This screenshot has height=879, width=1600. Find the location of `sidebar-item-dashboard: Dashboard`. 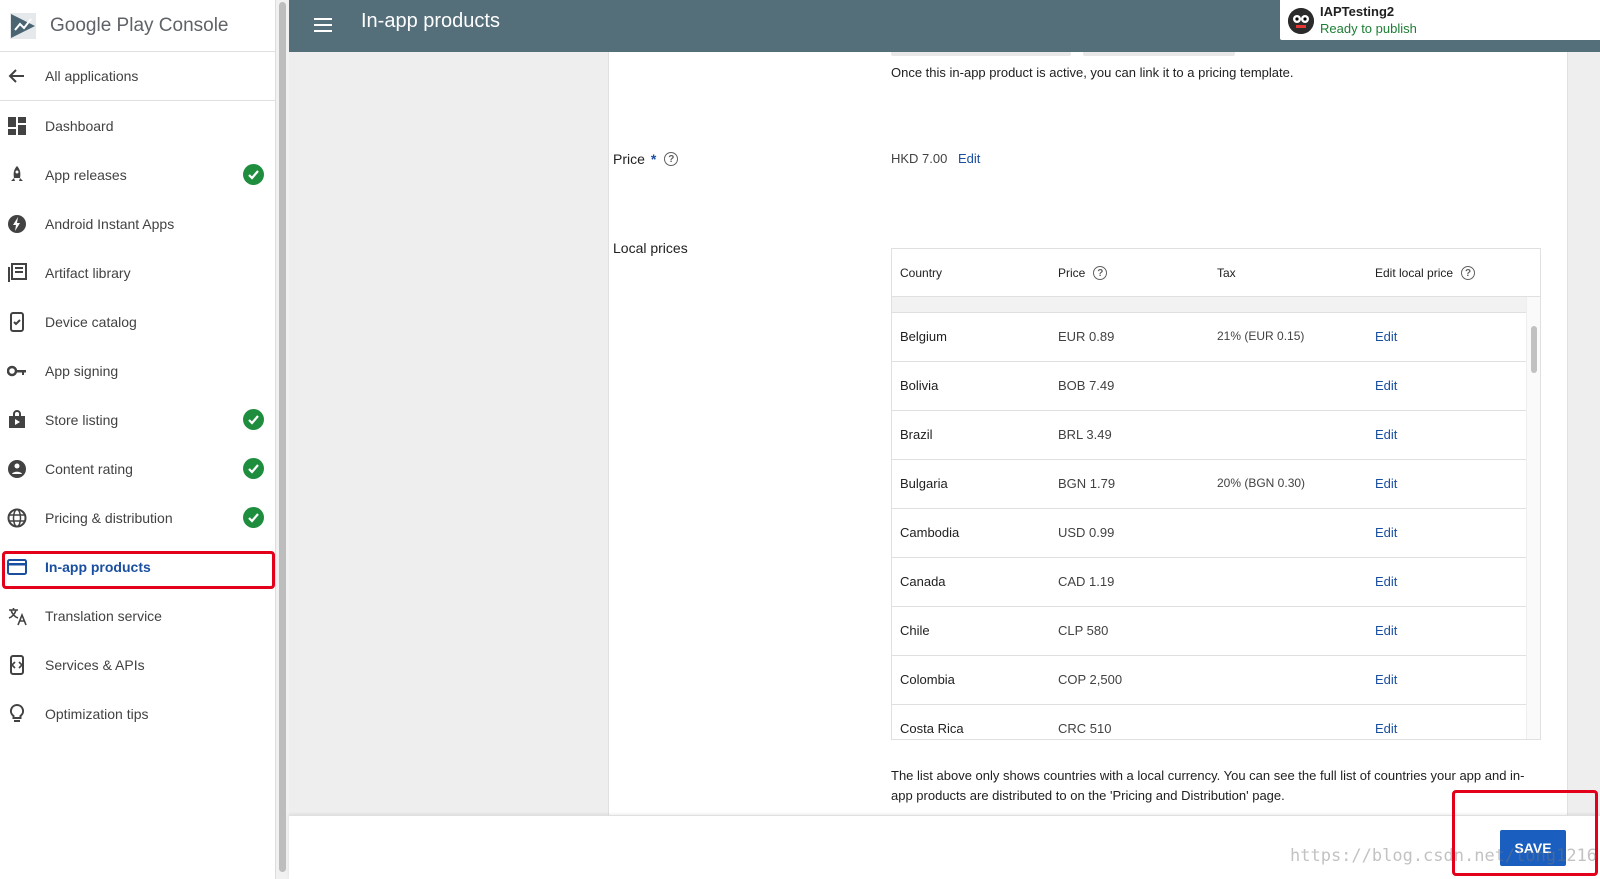

sidebar-item-dashboard: Dashboard is located at coordinates (137, 125).